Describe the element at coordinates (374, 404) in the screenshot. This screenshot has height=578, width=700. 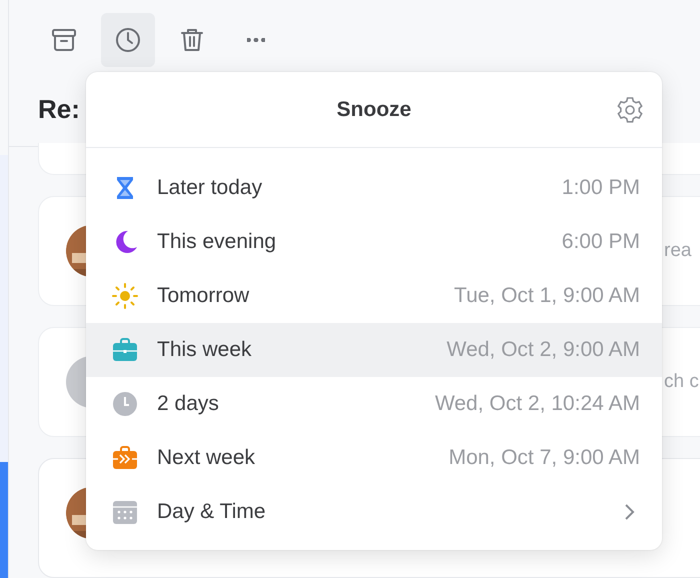
I see `snooze-option: 2 days Wed, Oct 2, 10:24 AM` at that location.